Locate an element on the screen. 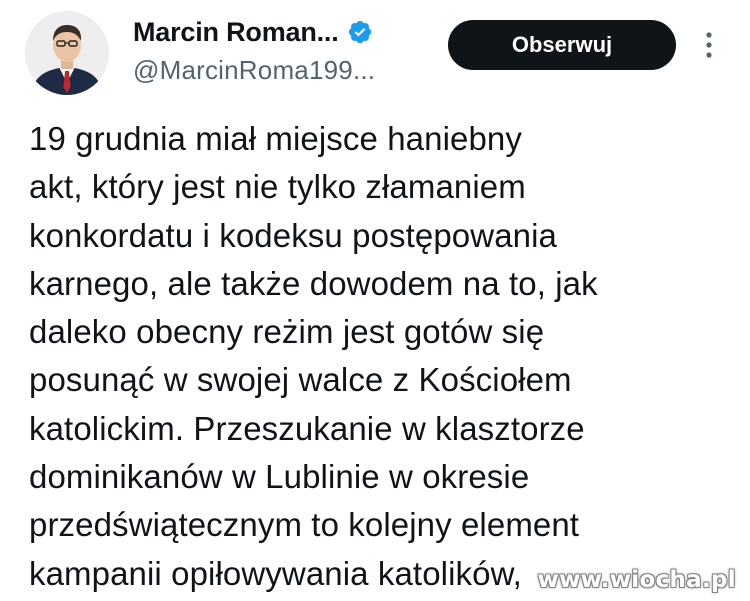  tweet-line: dominikanów w Lublinie w okresie is located at coordinates (279, 477).